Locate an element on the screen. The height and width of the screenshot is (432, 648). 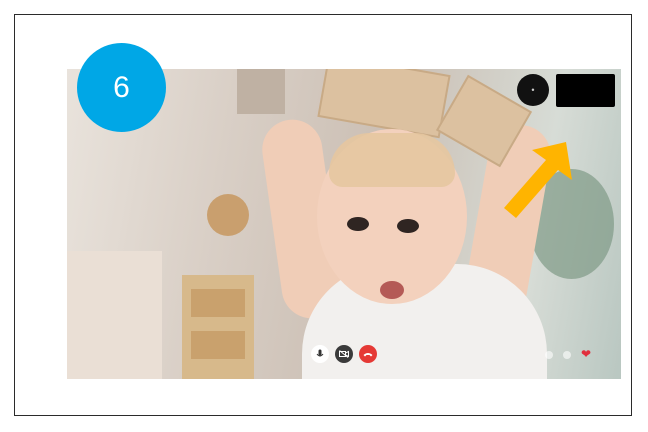
end-call-button is located at coordinates (368, 354).